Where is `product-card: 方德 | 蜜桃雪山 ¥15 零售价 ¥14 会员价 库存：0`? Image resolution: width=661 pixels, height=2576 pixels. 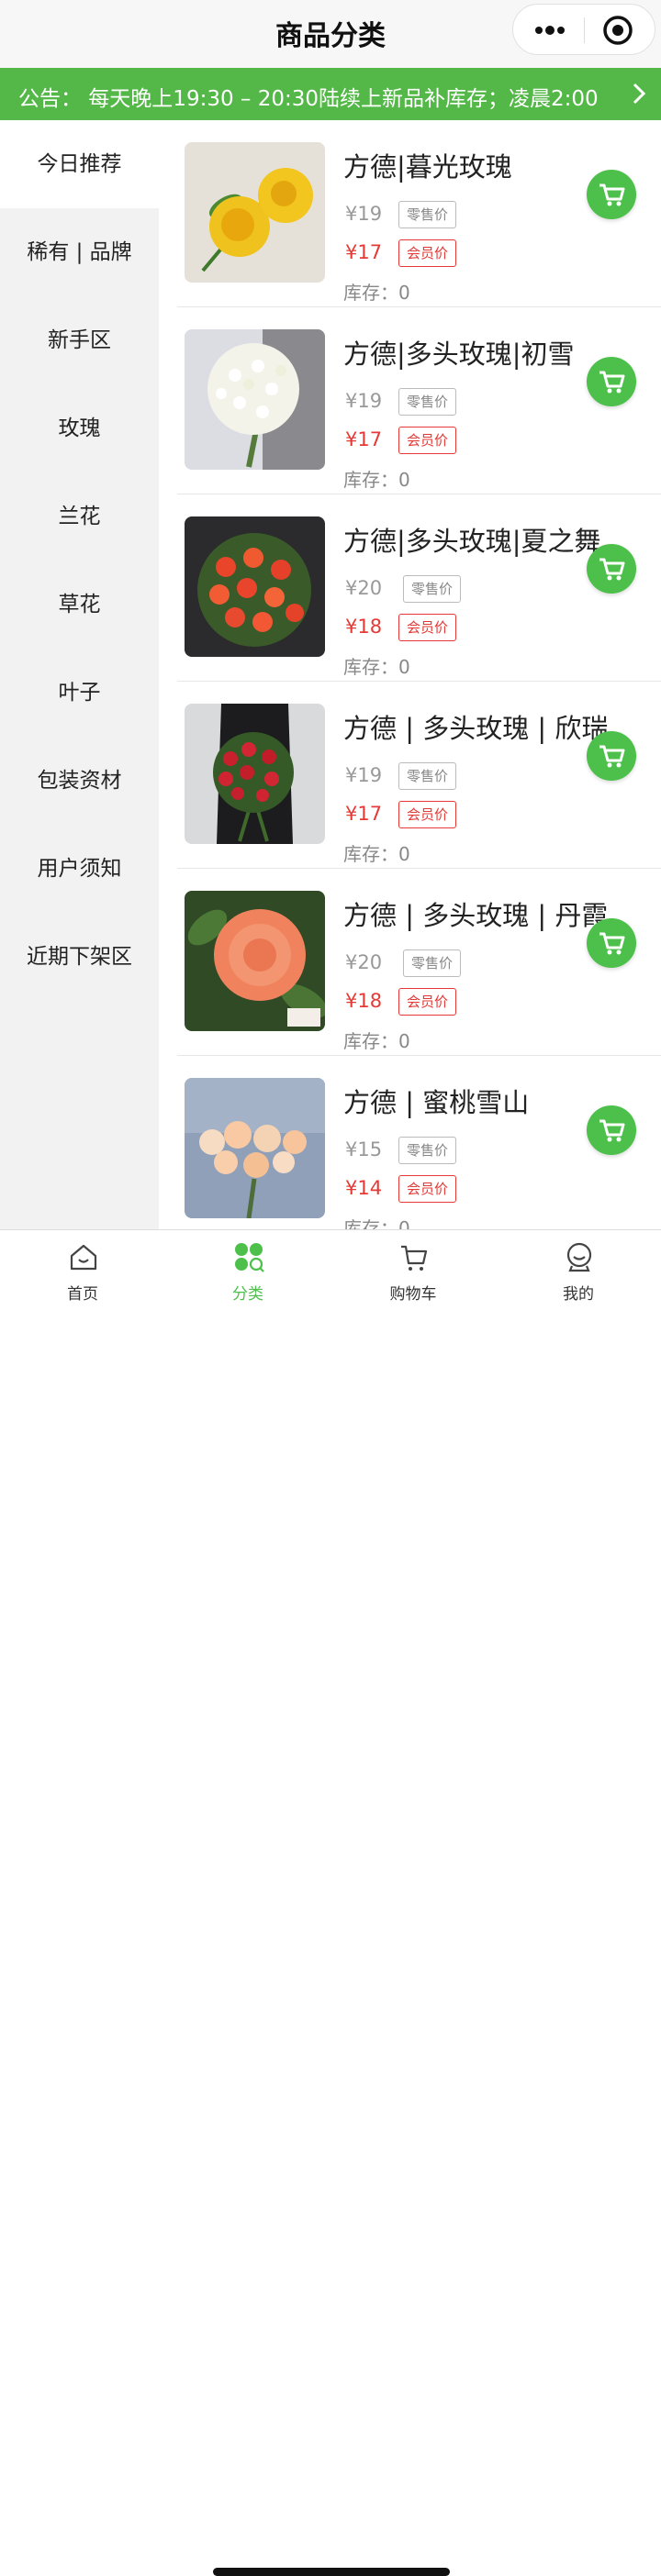 product-card: 方德 | 蜜桃雪山 ¥15 零售价 ¥14 会员价 库存：0 is located at coordinates (419, 1142).